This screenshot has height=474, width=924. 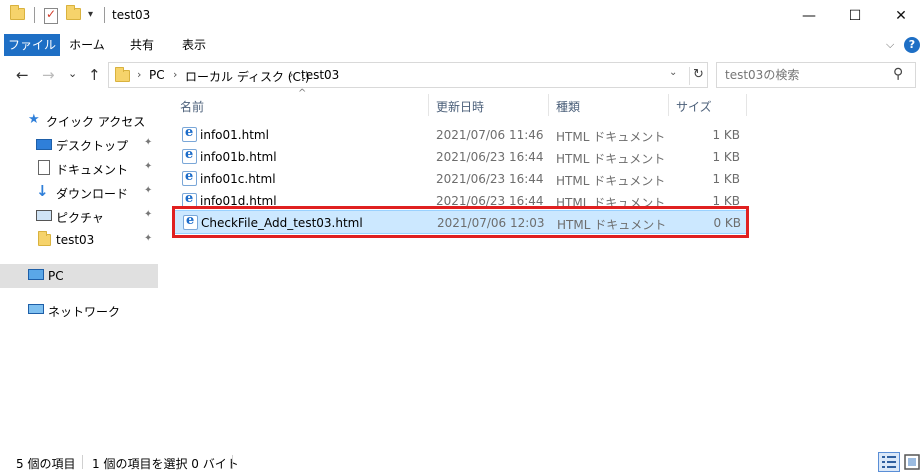 What do you see at coordinates (192, 106) in the screenshot?
I see `column-name: 名前` at bounding box center [192, 106].